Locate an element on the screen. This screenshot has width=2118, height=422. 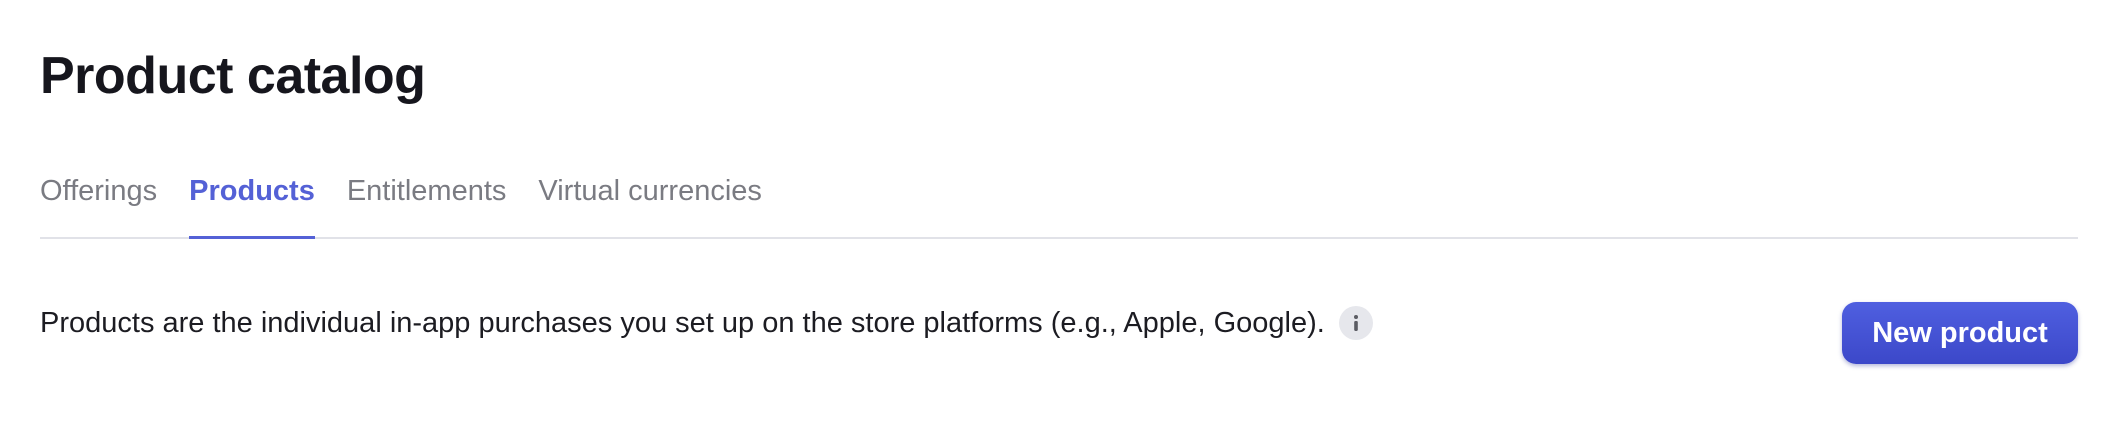
tab-products: Products is located at coordinates (252, 199).